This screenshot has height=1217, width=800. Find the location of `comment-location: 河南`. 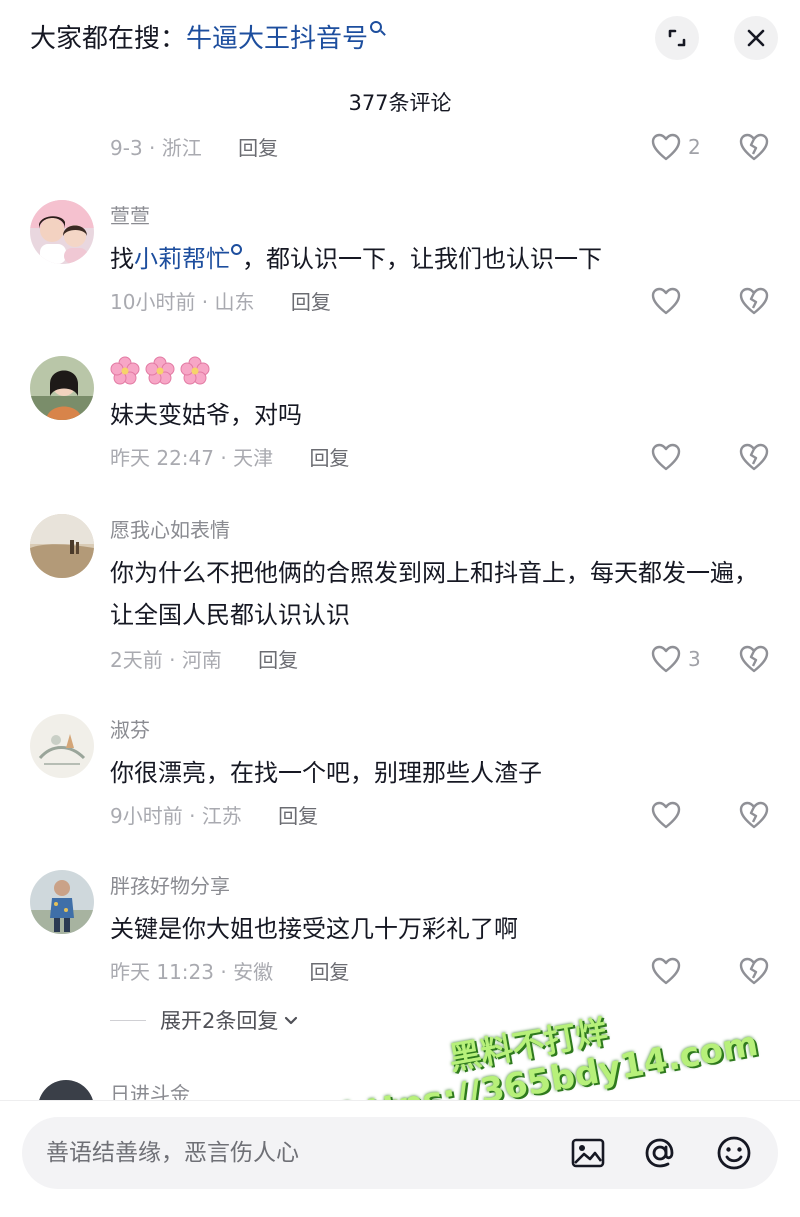

comment-location: 河南 is located at coordinates (201, 660).